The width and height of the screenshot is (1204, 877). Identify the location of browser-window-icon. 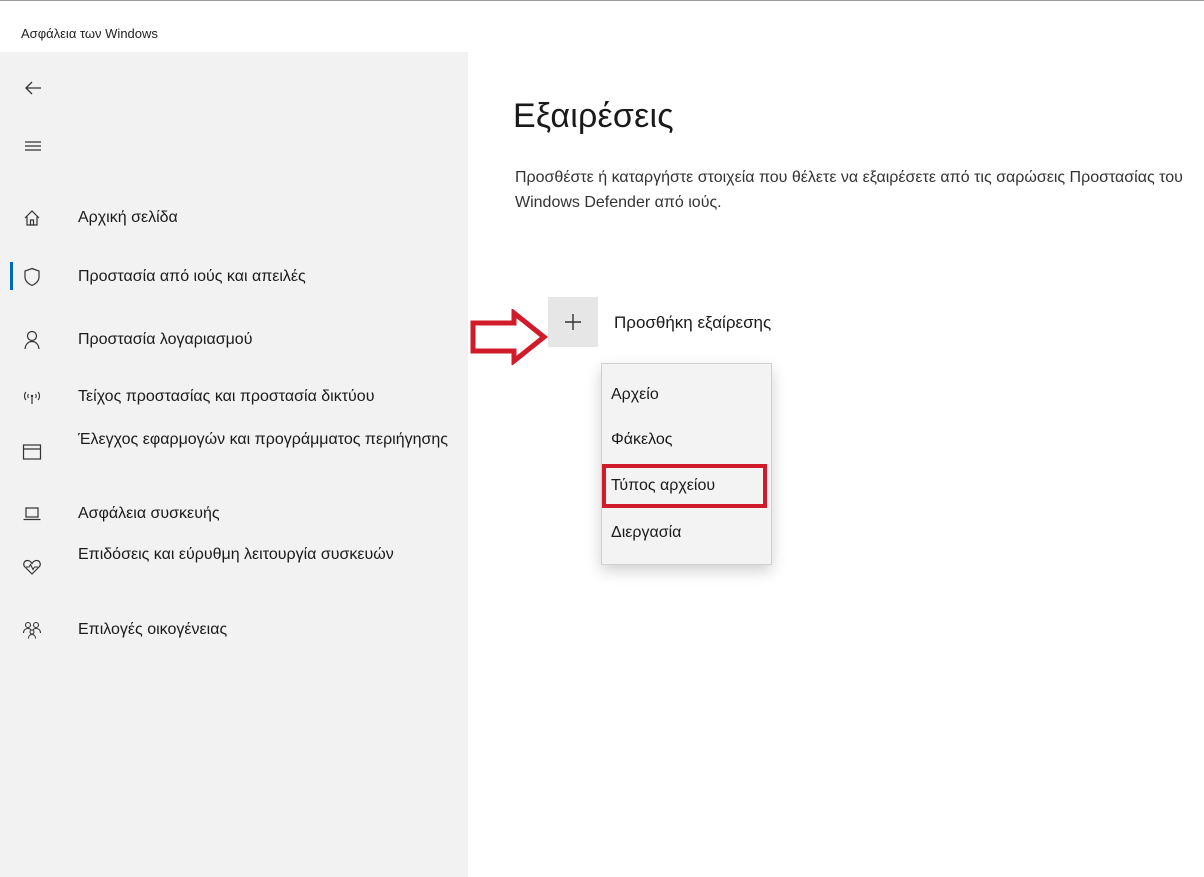
(32, 452).